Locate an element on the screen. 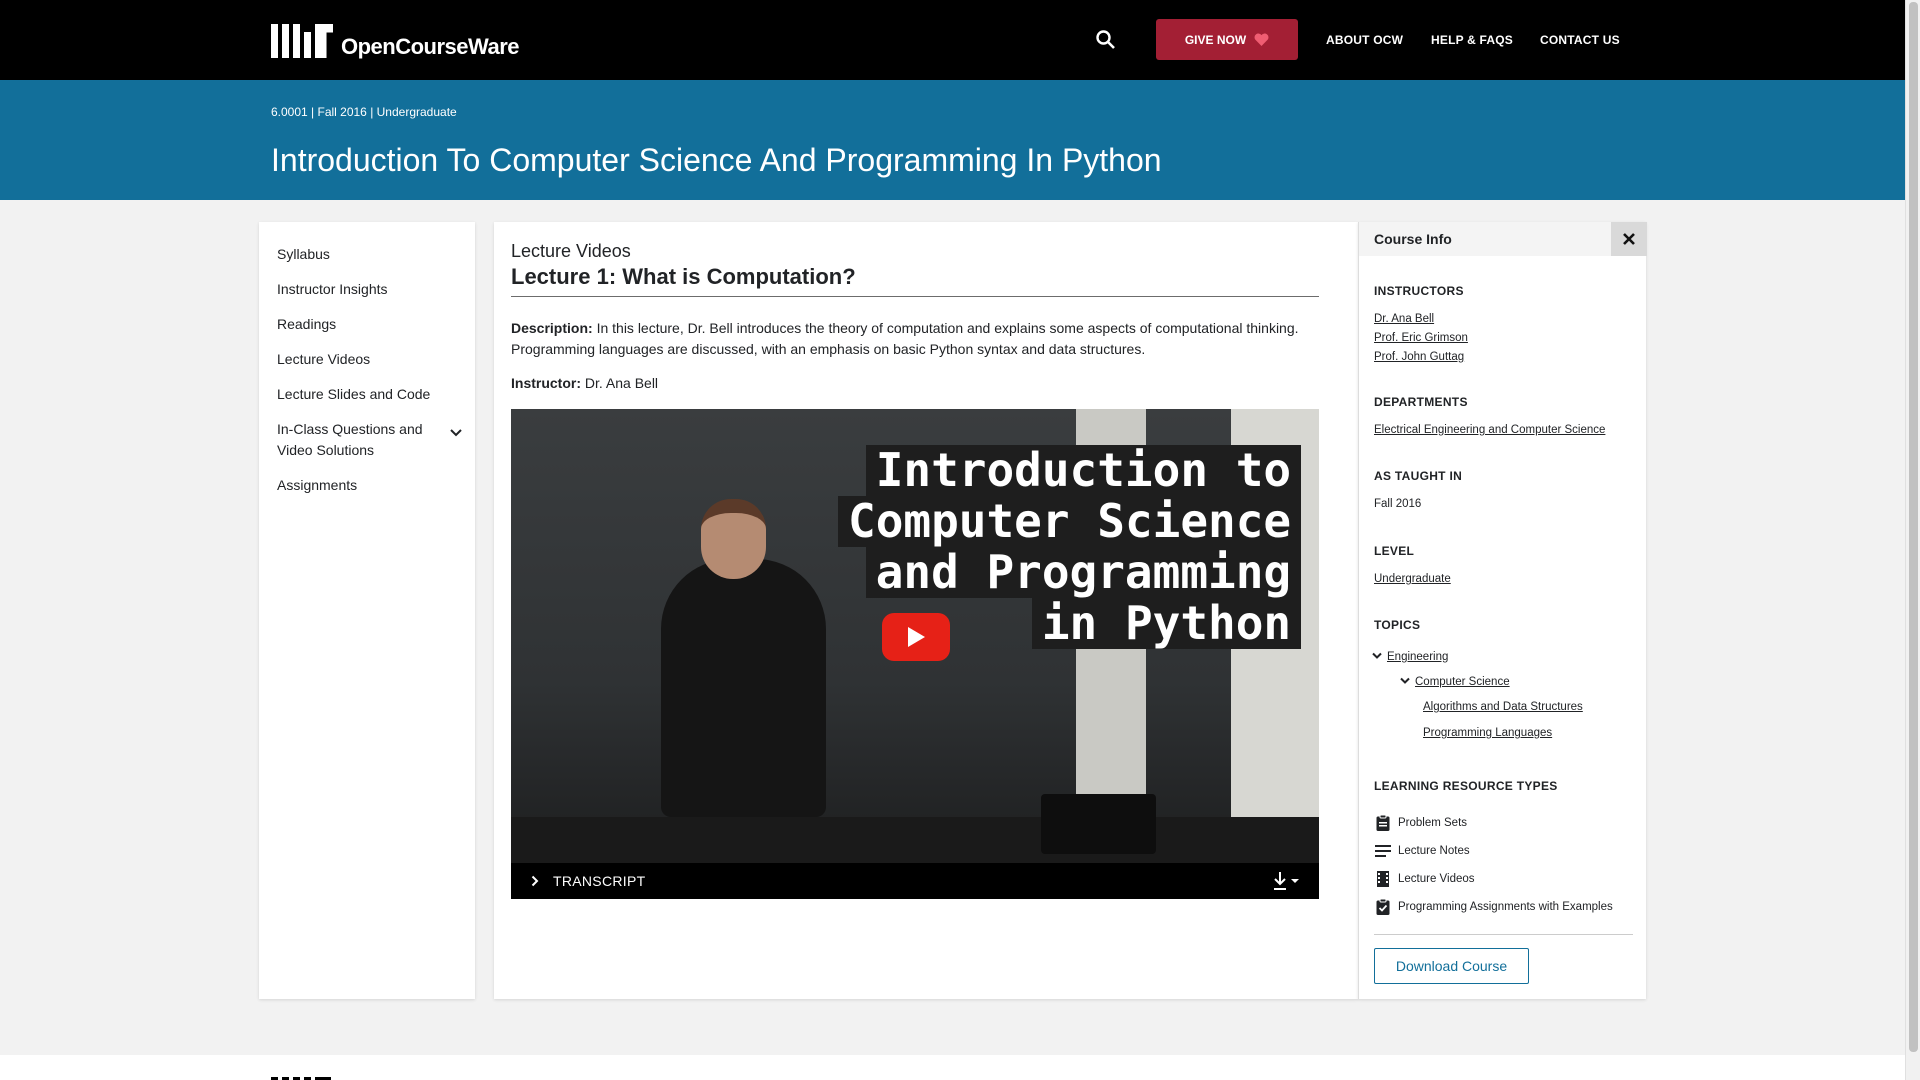 Image resolution: width=1920 pixels, height=1080 pixels. sidebar-item-syllabus: Syllabus is located at coordinates (367, 254).